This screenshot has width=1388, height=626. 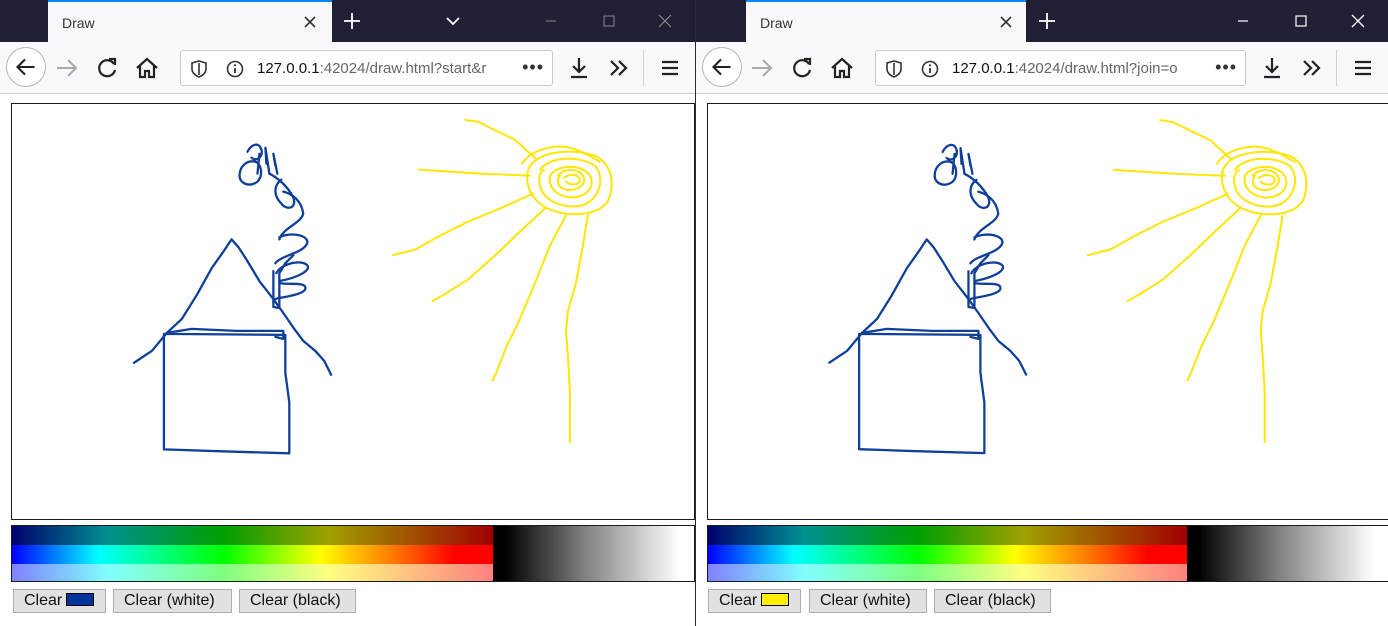 What do you see at coordinates (453, 21) in the screenshot?
I see `list-tabs-chevron-icon` at bounding box center [453, 21].